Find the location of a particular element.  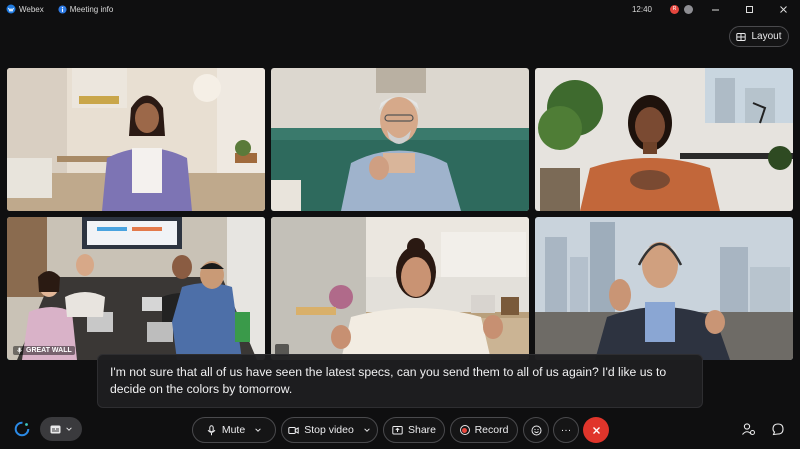

chat-icon is located at coordinates (778, 429).